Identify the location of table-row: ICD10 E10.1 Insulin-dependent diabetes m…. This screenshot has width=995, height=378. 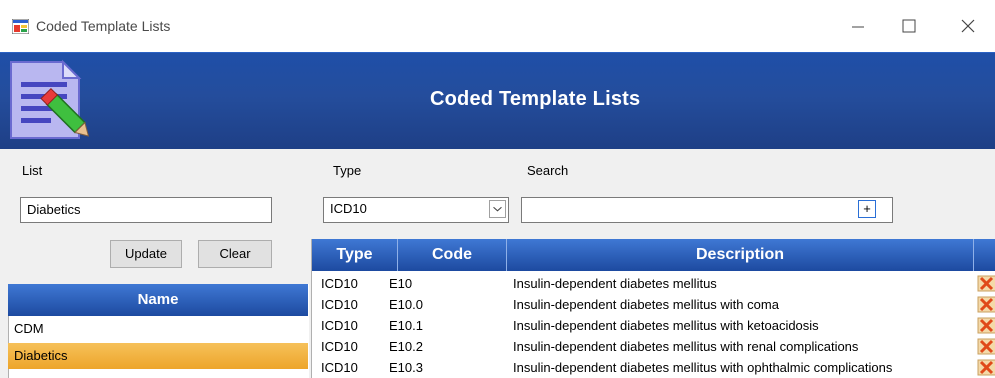
(653, 325).